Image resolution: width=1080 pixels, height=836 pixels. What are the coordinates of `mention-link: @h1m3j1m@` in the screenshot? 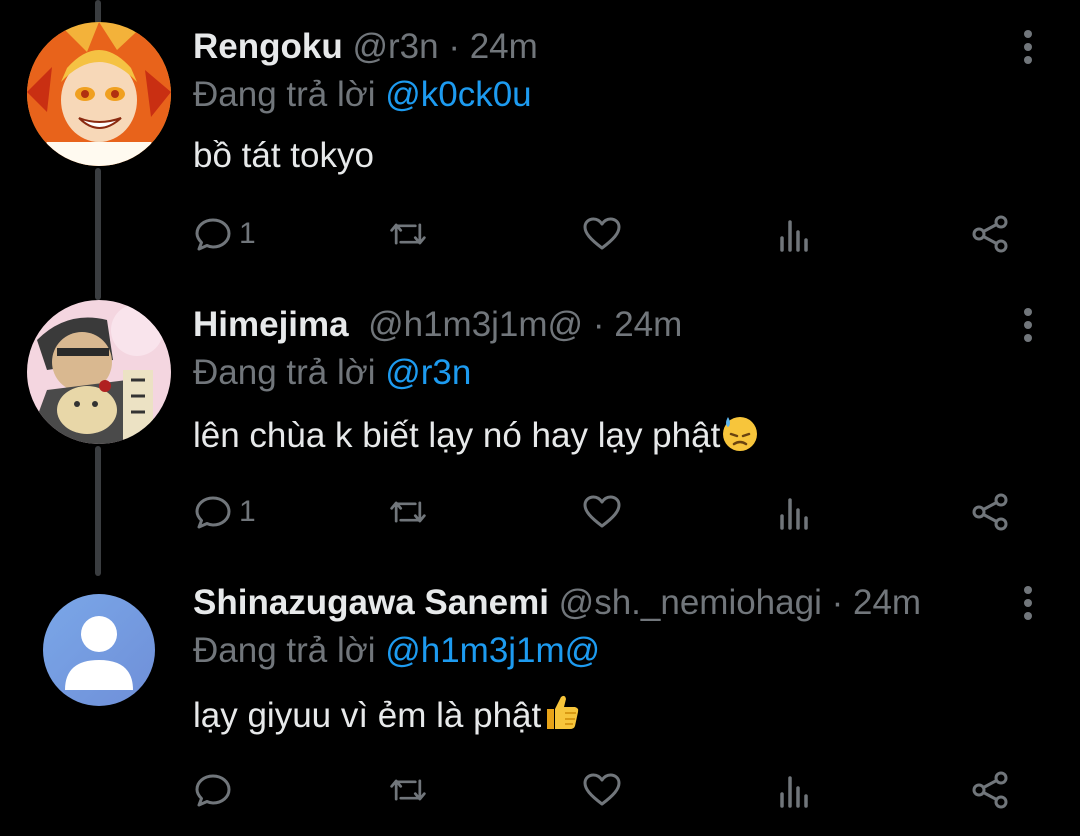 It's located at (492, 650).